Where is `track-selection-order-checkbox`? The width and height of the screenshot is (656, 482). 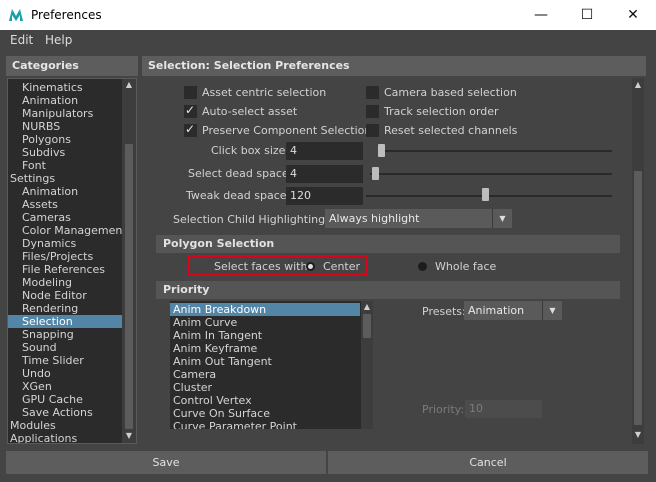
track-selection-order-checkbox is located at coordinates (372, 111).